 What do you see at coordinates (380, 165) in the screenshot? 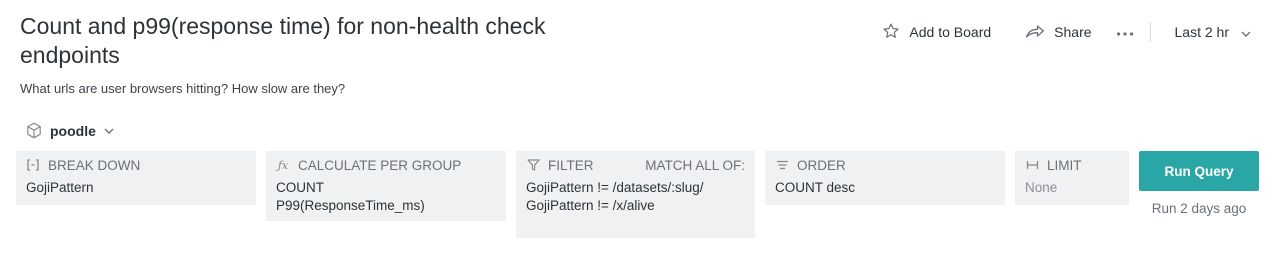
I see `calculate-label: CALCULATE PER GROUP` at bounding box center [380, 165].